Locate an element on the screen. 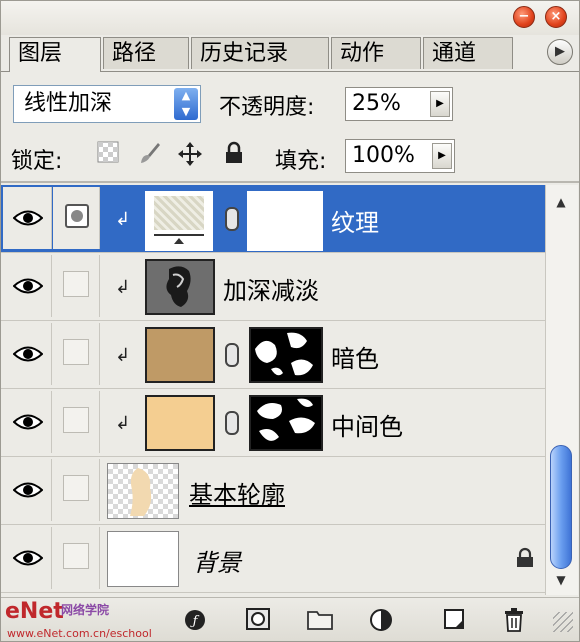 This screenshot has height=642, width=580. layer-row-base-outline: 基本轮廓 is located at coordinates (273, 491).